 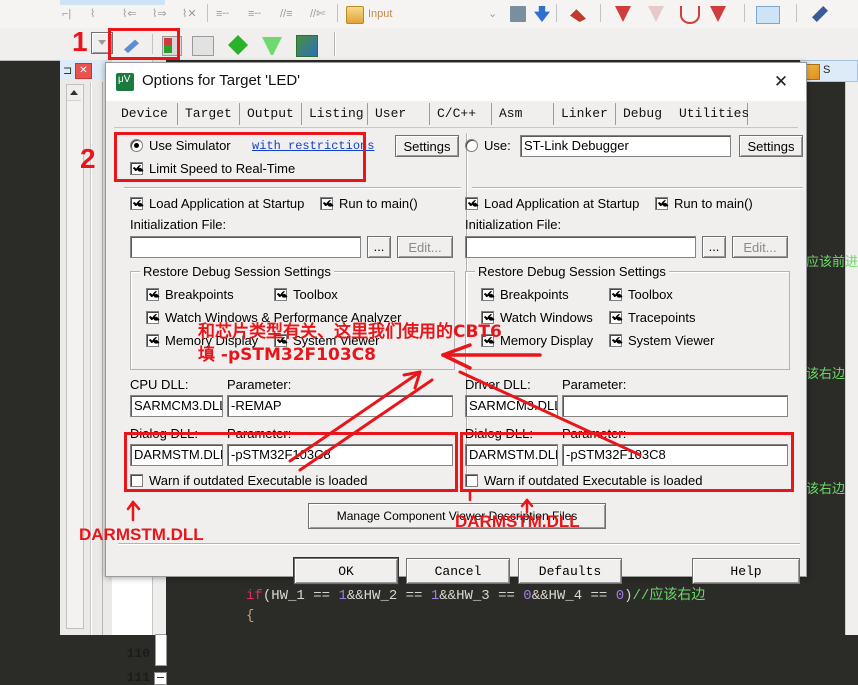 I want to click on code-token: &&HW_4 ==, so click(x=573, y=596).